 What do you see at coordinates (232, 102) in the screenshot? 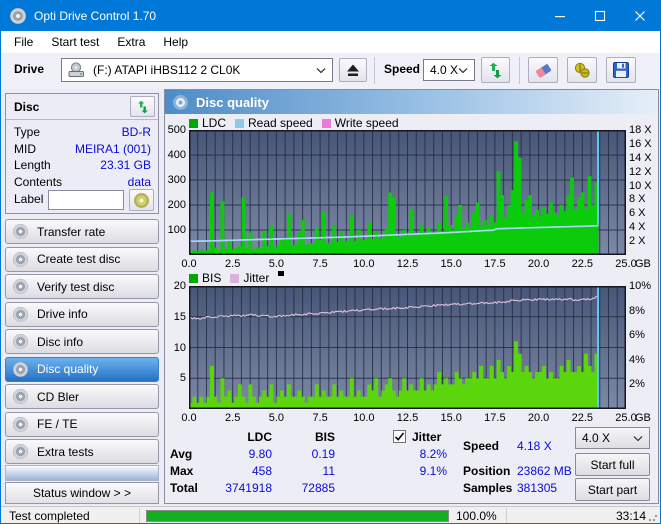
I see `panel-title: Disc quality` at bounding box center [232, 102].